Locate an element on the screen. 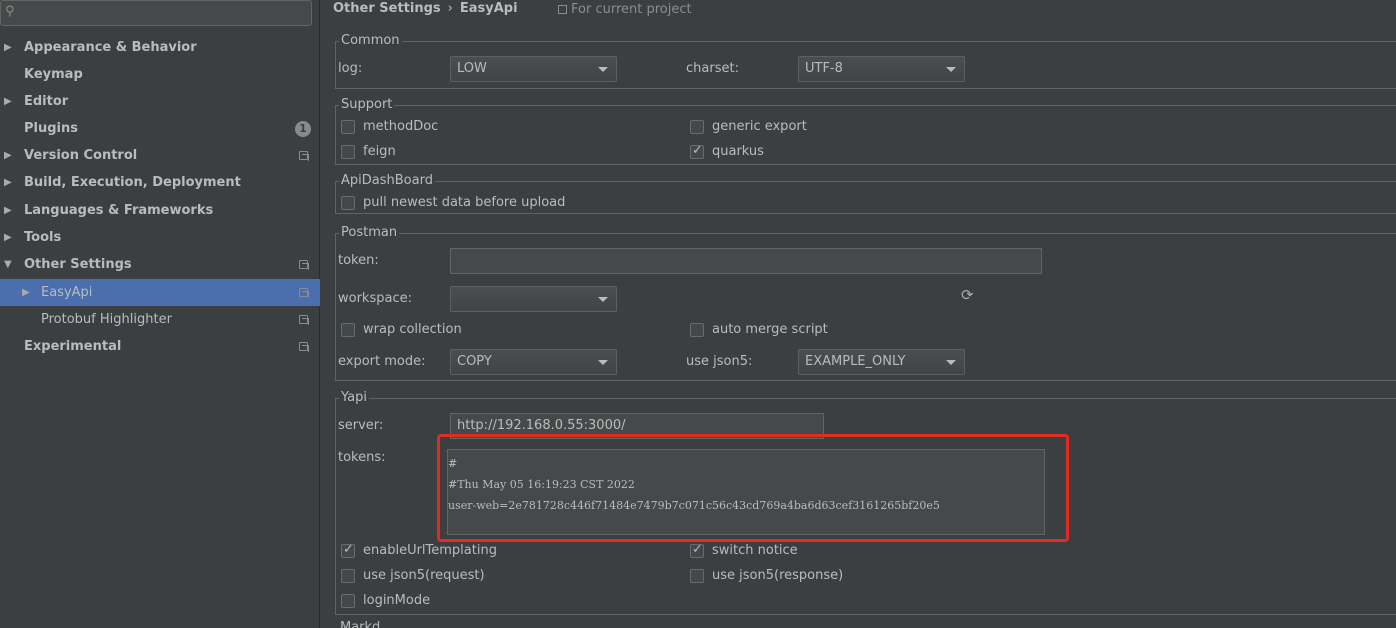 This screenshot has height=628, width=1396. select-value: EXAMPLE_ONLY is located at coordinates (855, 361).